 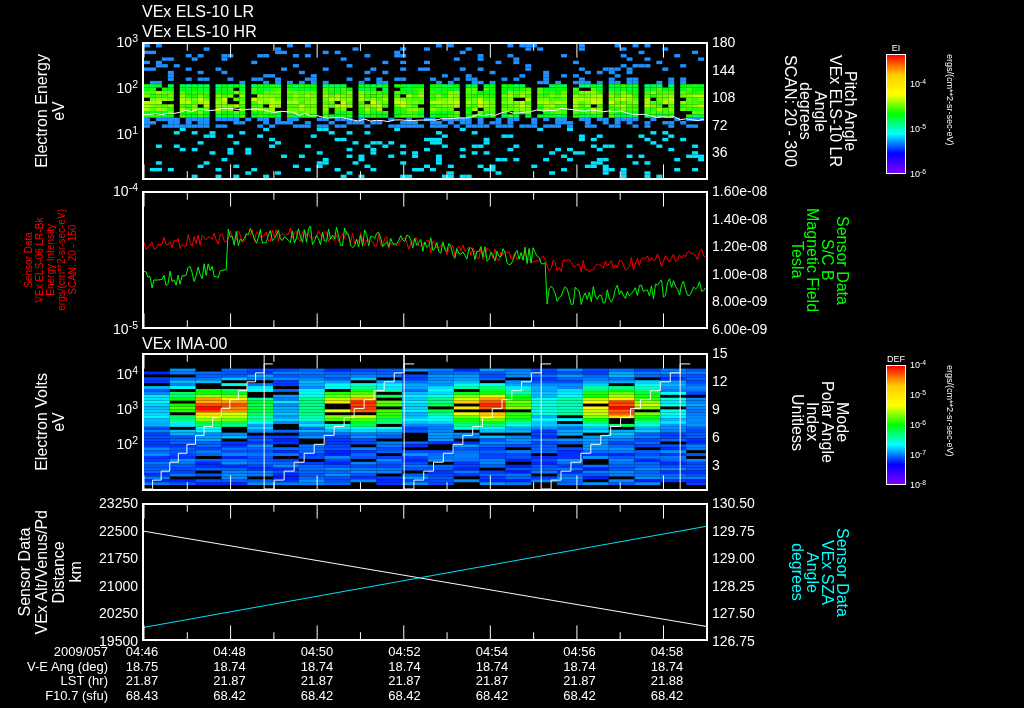 I want to click on row-value: 04:54, so click(x=492, y=652).